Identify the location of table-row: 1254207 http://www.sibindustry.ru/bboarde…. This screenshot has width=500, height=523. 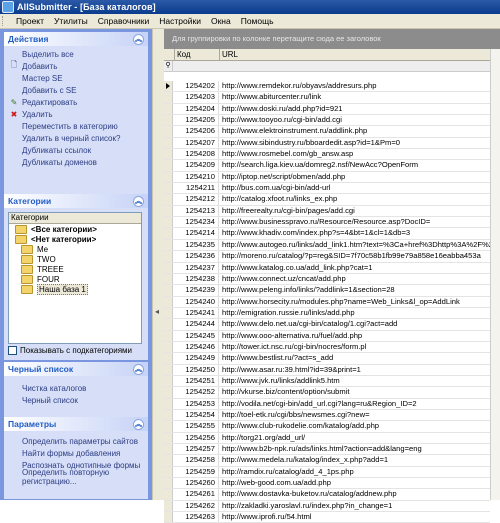
(327, 143).